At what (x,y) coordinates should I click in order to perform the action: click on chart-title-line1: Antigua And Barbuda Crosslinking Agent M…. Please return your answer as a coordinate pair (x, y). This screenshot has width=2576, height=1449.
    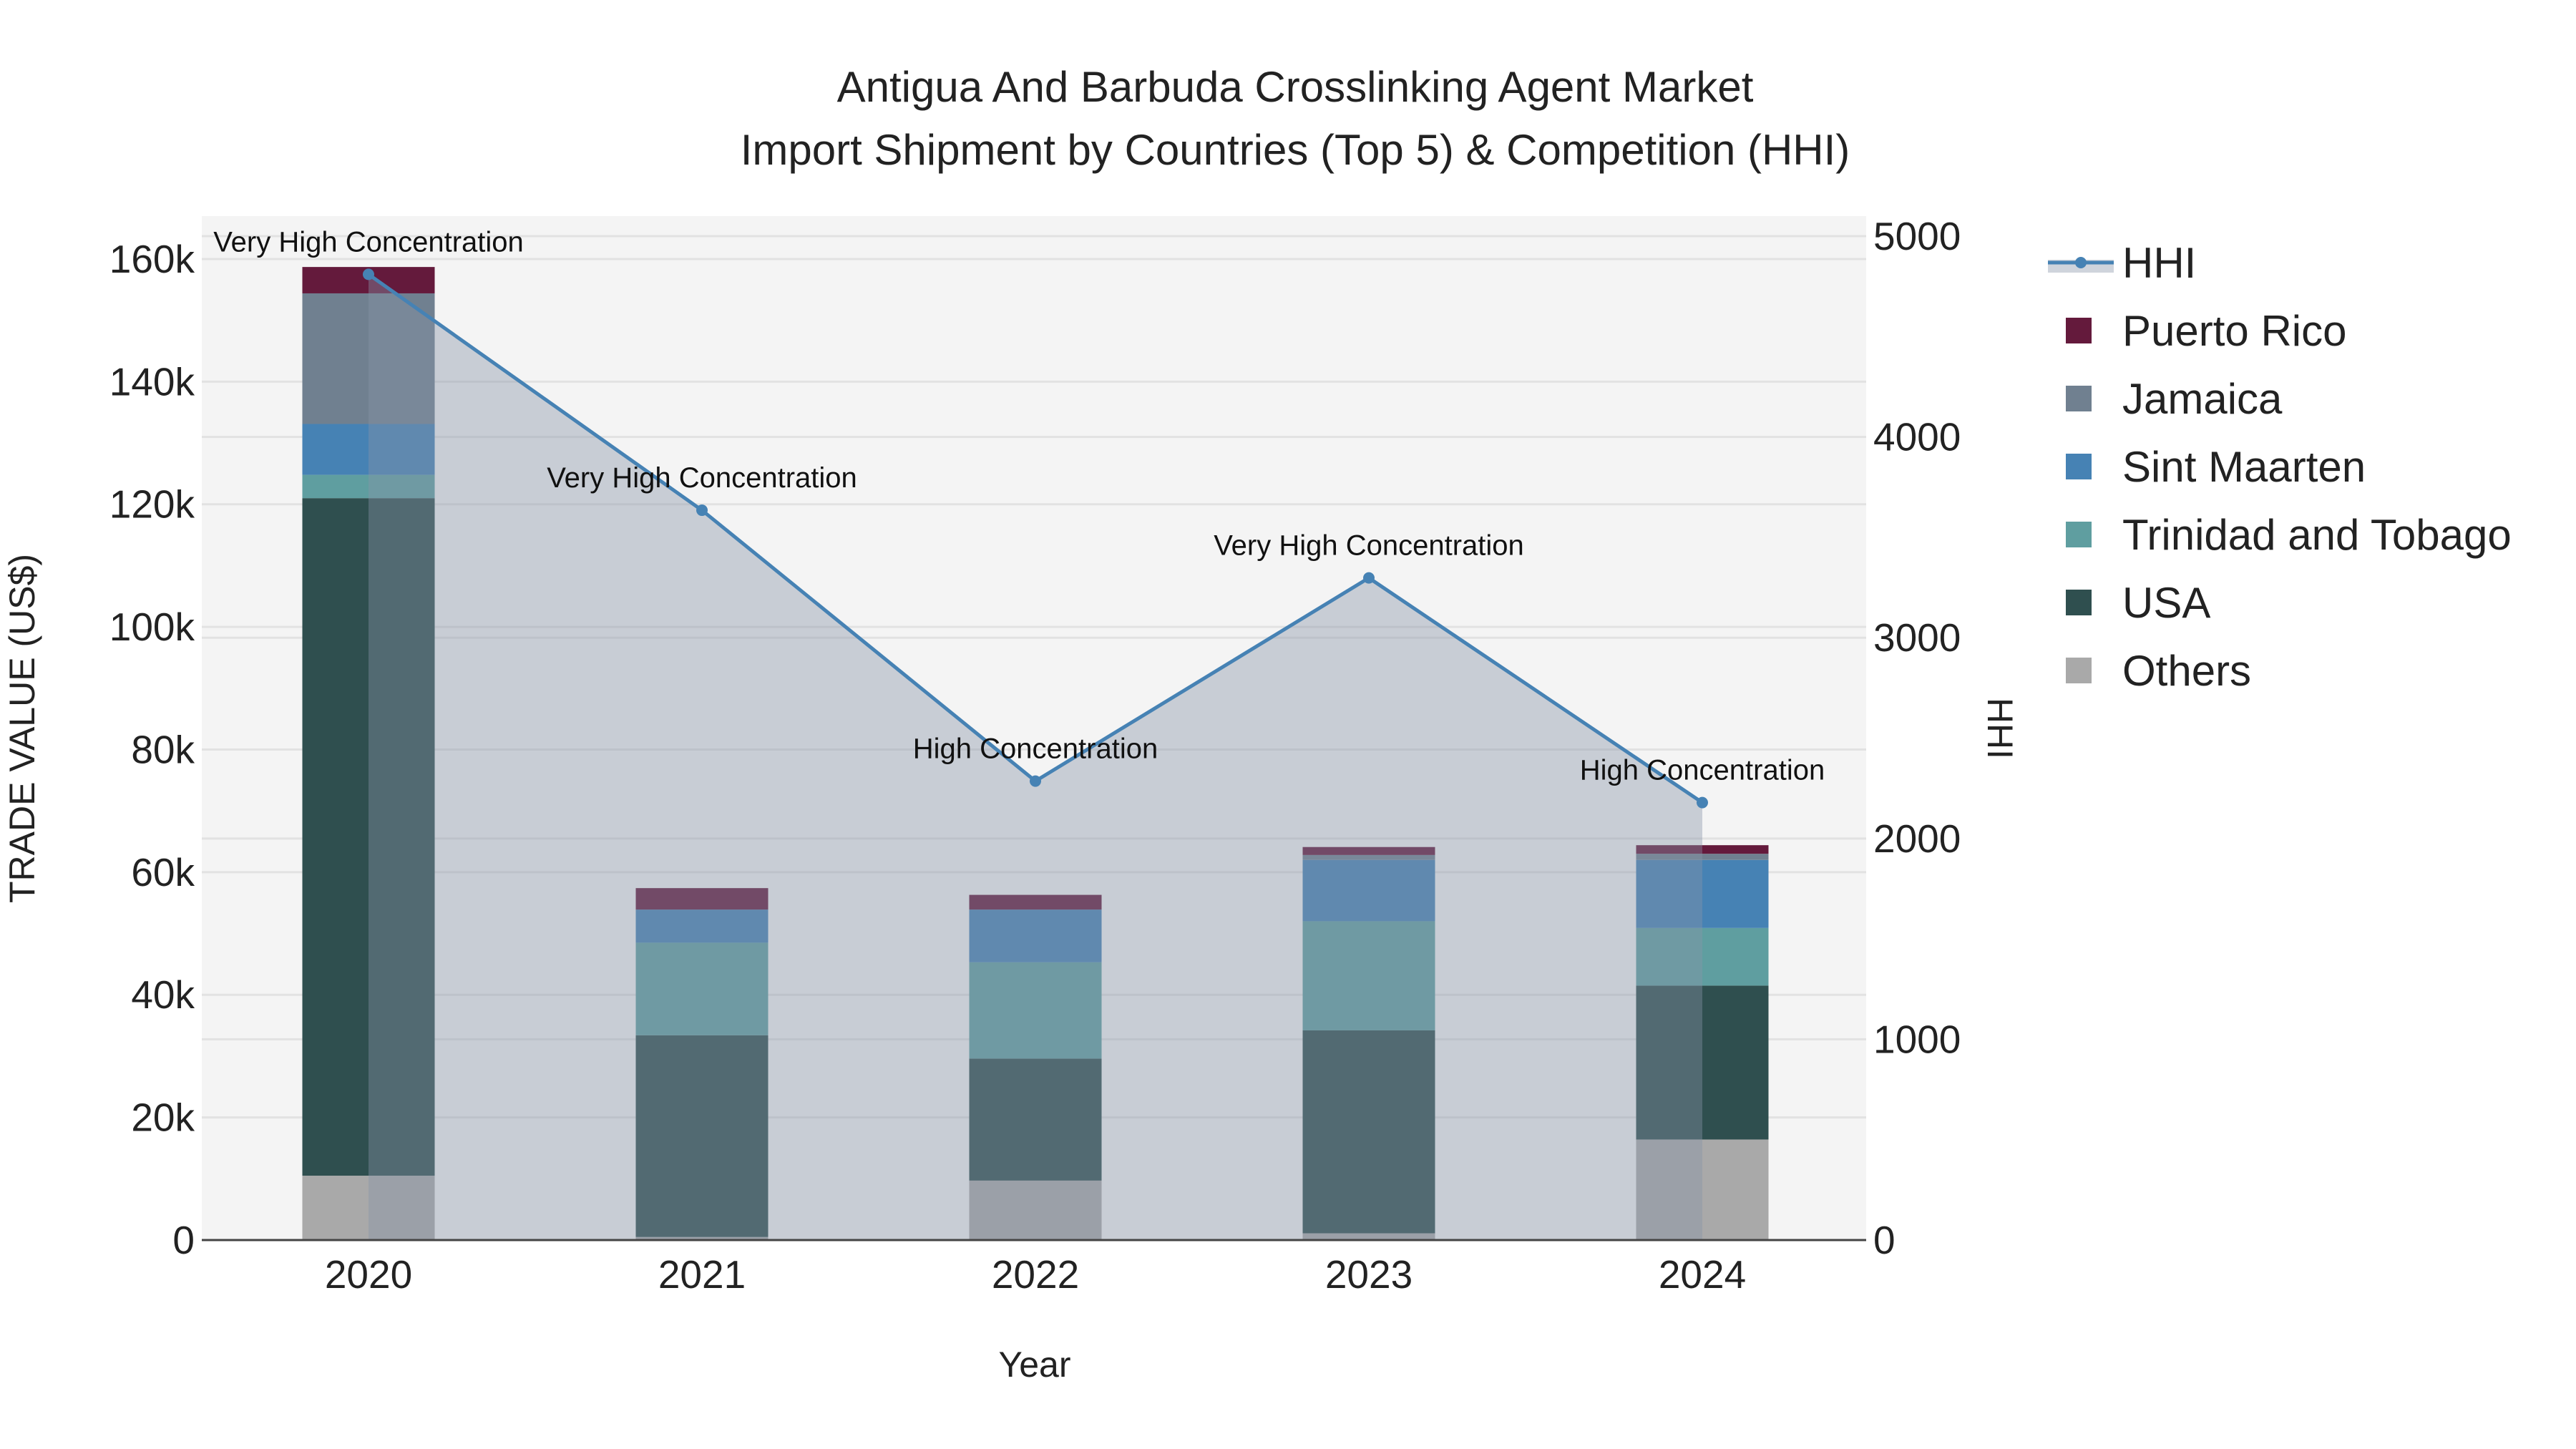
    Looking at the image, I should click on (1295, 87).